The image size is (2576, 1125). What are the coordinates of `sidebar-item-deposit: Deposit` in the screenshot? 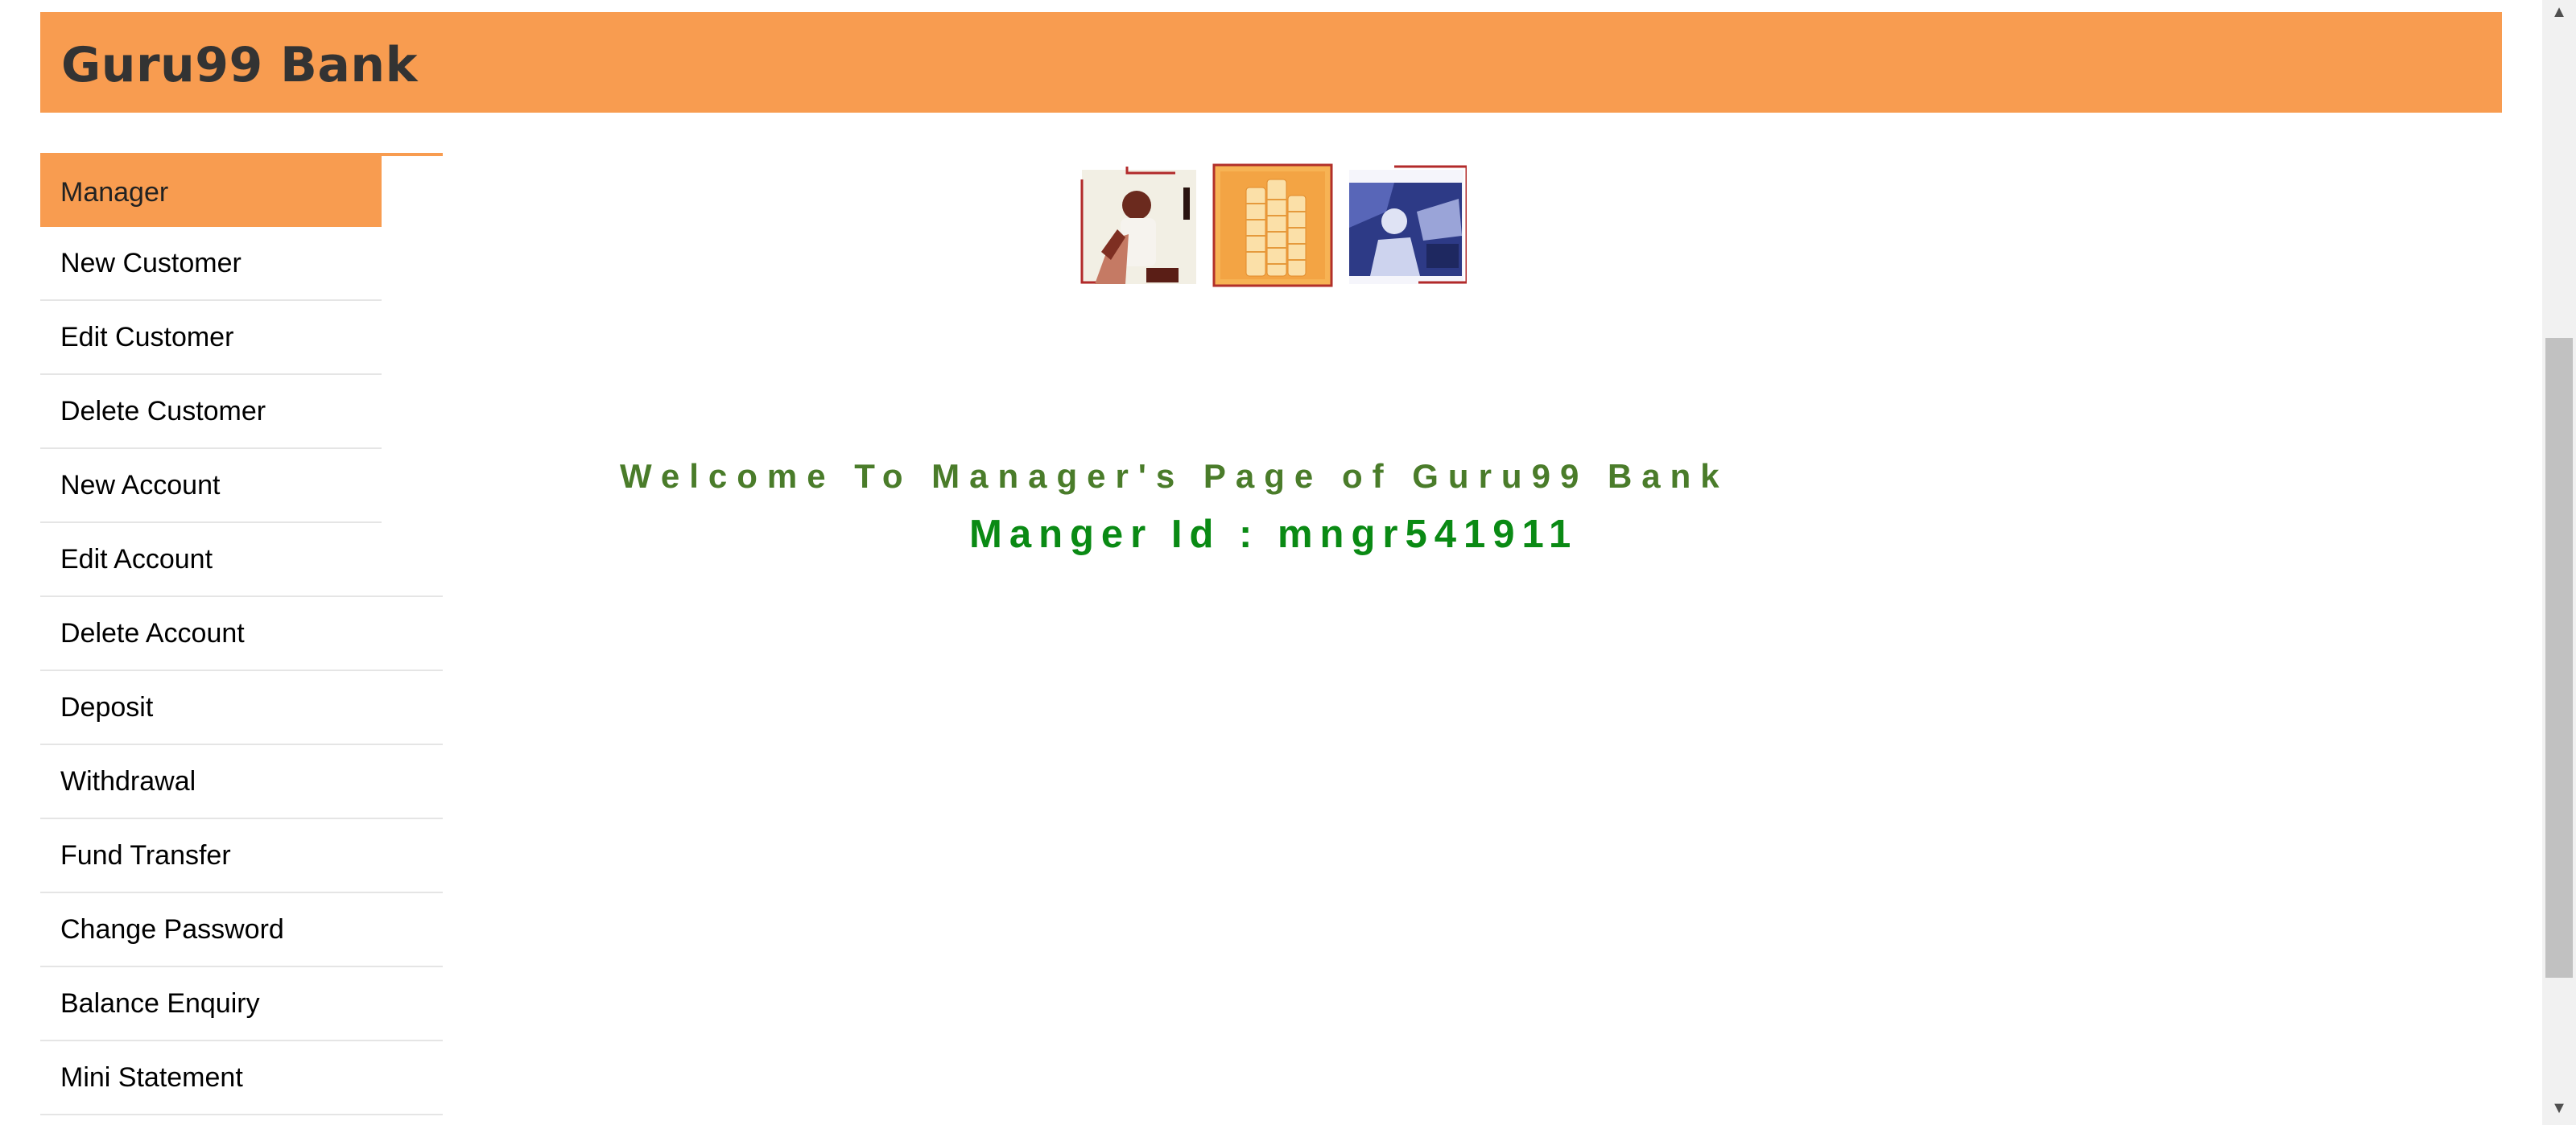 It's located at (242, 708).